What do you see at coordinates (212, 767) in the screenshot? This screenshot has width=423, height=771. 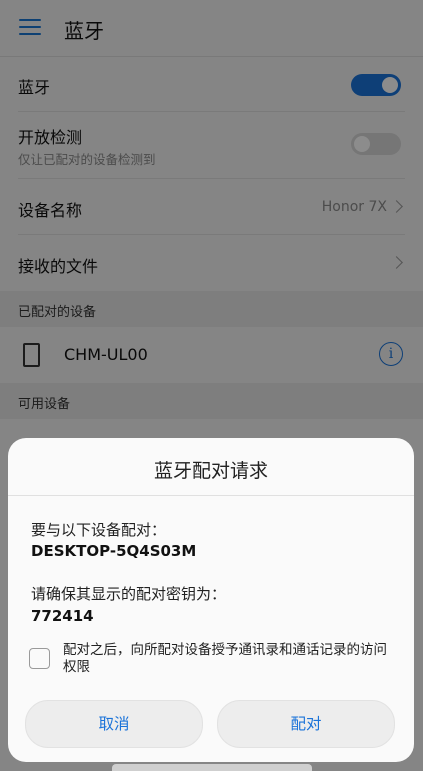 I see `background-sheet-edge` at bounding box center [212, 767].